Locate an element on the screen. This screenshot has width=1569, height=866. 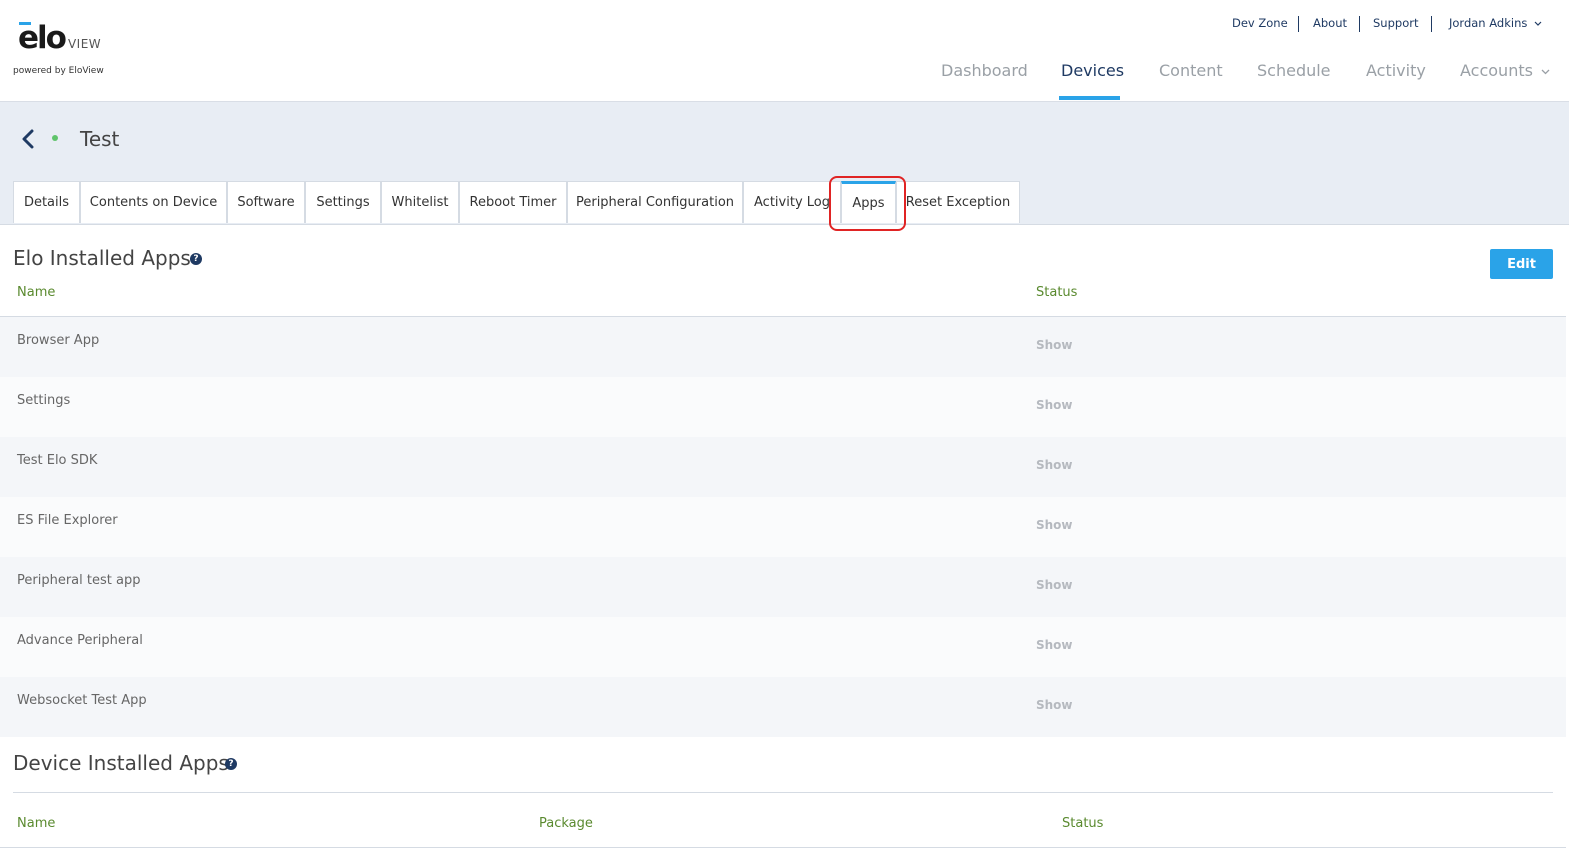
tab-reset-exception: Reset Exception is located at coordinates (958, 202).